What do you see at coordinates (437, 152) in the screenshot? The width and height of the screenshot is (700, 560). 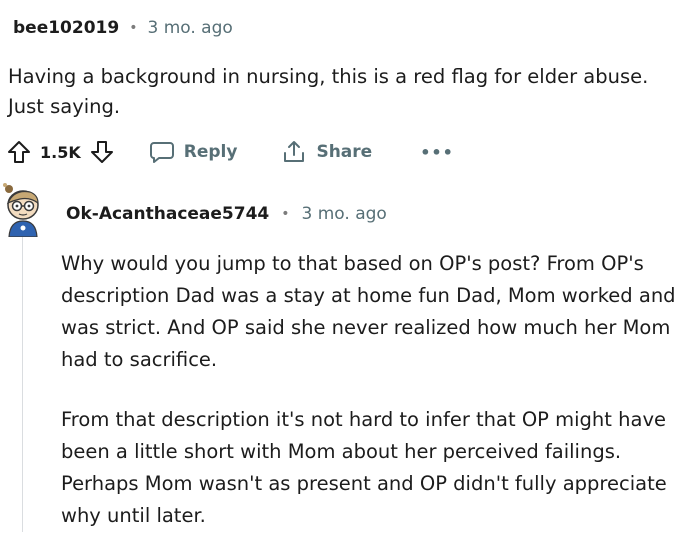 I see `ellipsis-icon: •••` at bounding box center [437, 152].